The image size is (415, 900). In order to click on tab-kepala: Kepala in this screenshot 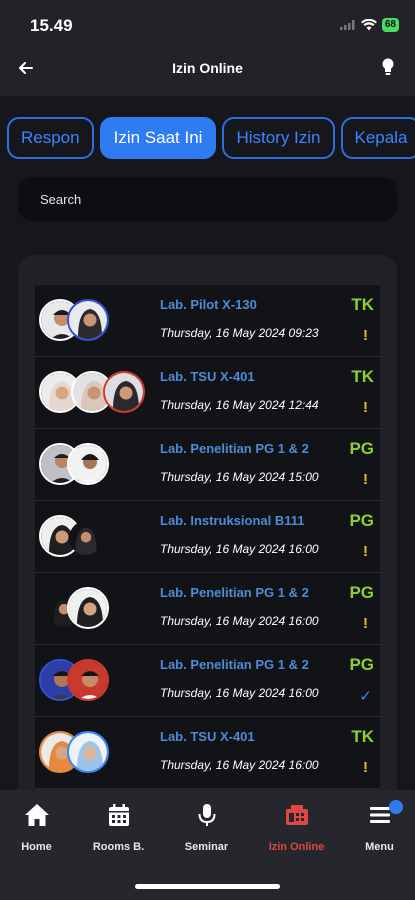, I will do `click(377, 138)`.